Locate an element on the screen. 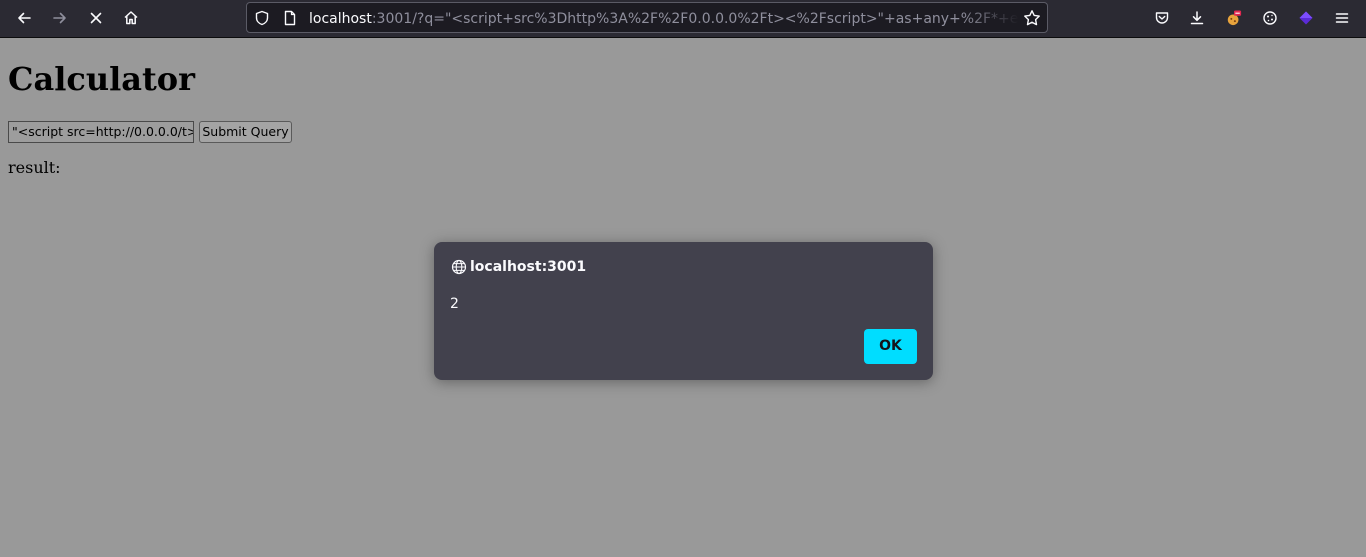 This screenshot has width=1366, height=557. alert-dialog: localhost:3001 2 OK is located at coordinates (683, 311).